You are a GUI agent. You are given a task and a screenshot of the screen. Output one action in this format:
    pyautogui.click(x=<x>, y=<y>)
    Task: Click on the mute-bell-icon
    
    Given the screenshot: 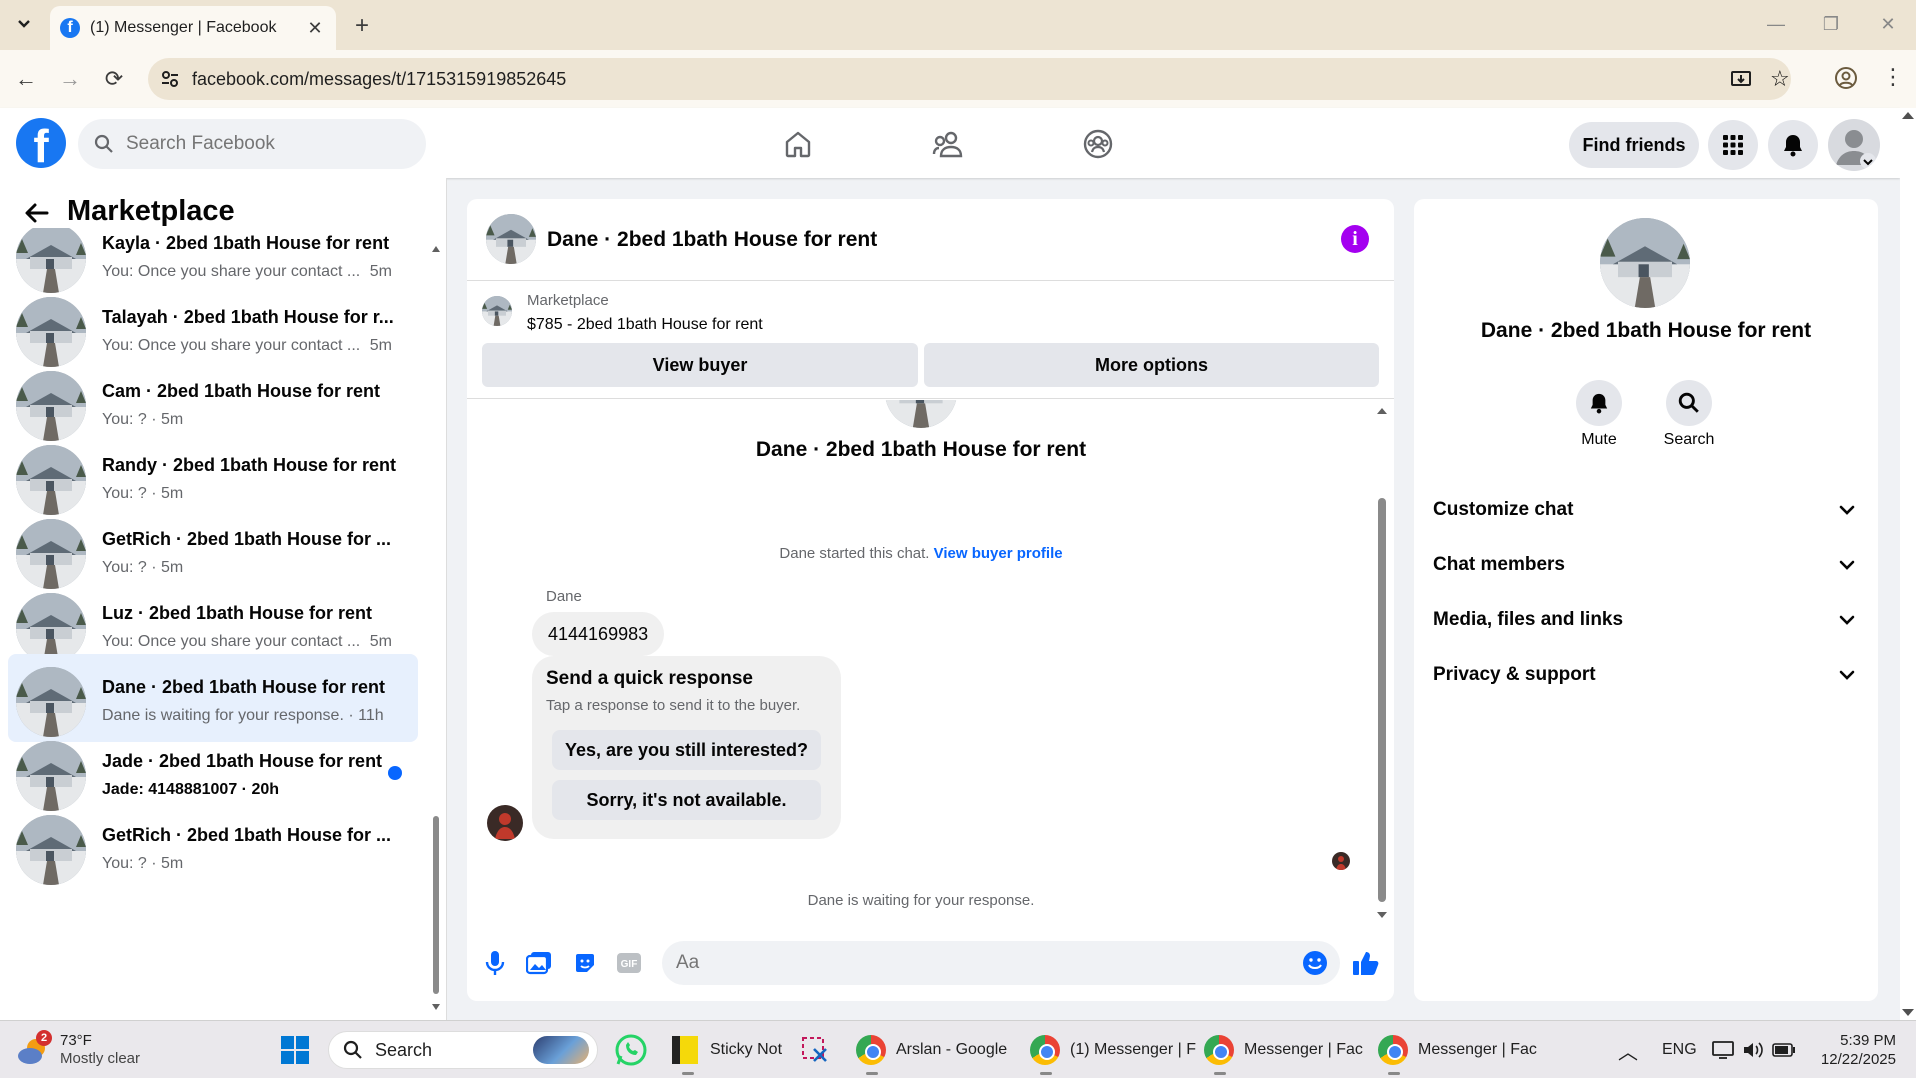 What is the action you would take?
    pyautogui.click(x=1599, y=403)
    